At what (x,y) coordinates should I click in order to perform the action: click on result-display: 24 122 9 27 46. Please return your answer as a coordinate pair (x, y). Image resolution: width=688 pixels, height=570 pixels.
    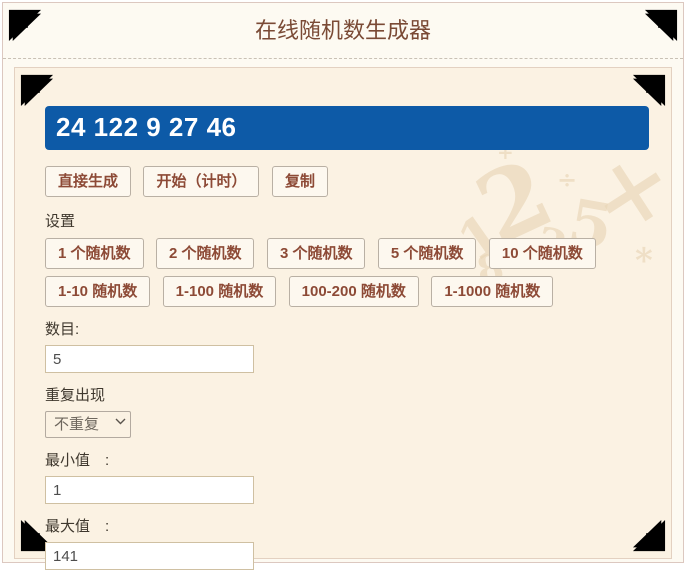
    Looking at the image, I should click on (347, 128).